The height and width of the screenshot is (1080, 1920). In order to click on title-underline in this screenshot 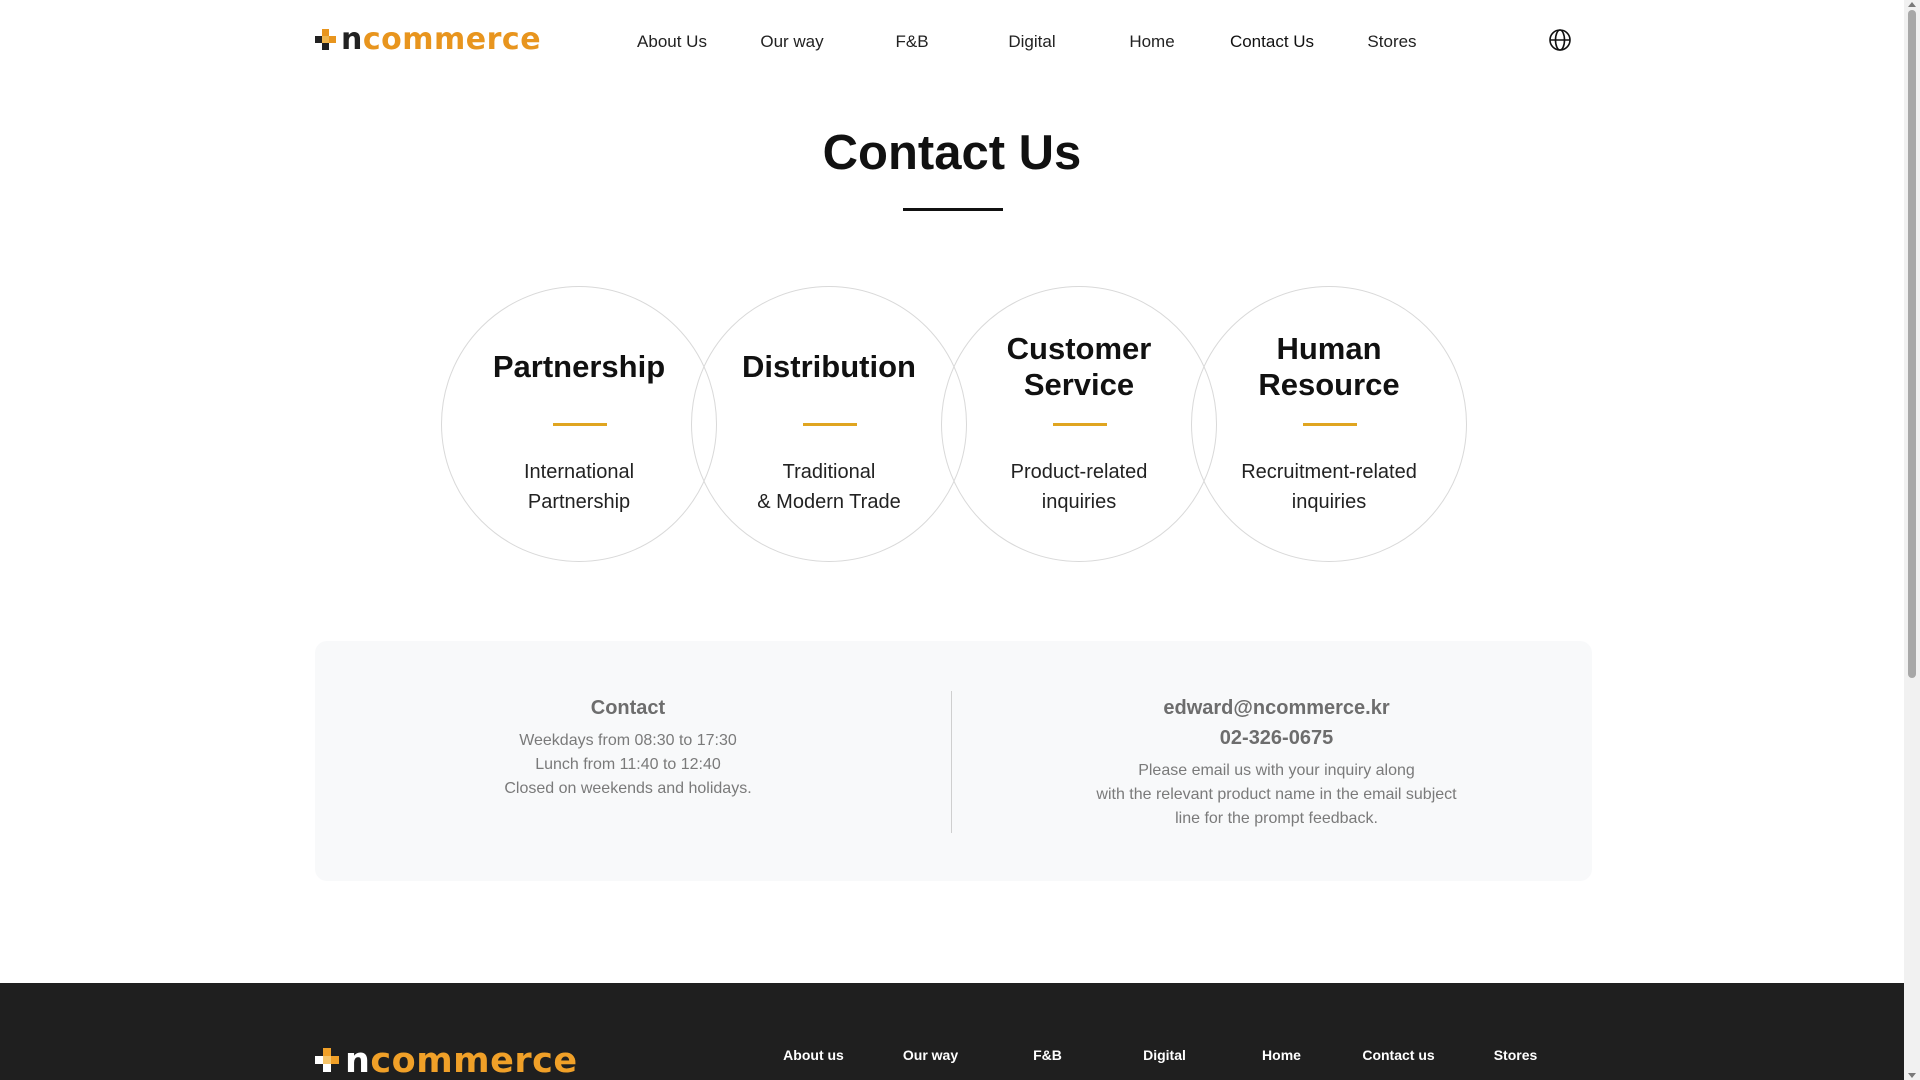, I will do `click(953, 209)`.